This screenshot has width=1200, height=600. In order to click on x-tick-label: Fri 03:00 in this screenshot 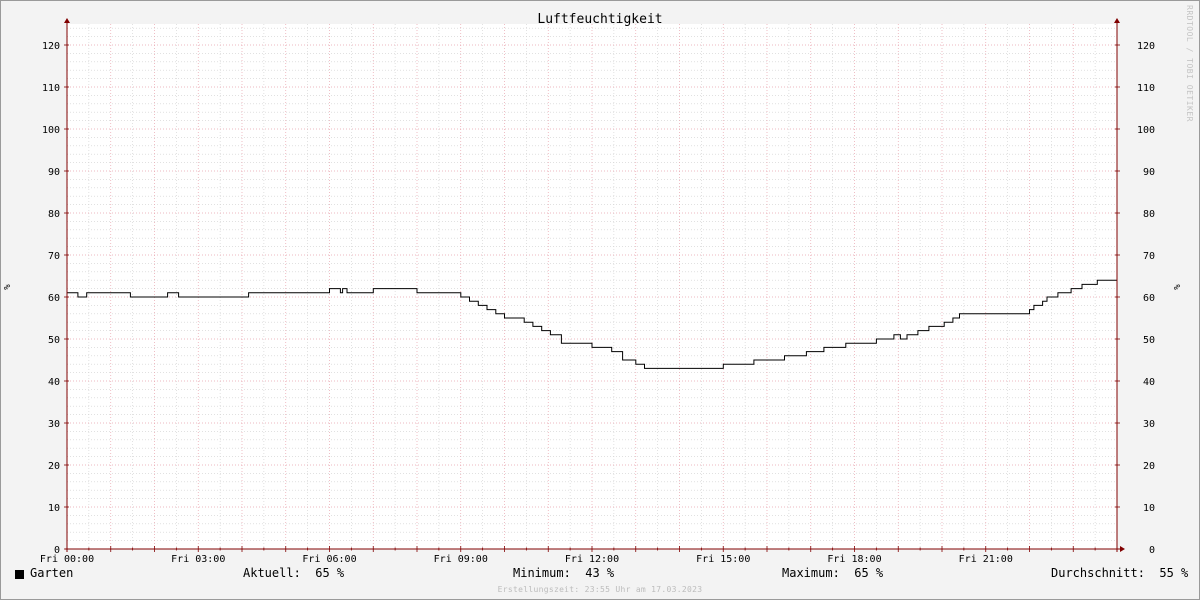, I will do `click(198, 559)`.